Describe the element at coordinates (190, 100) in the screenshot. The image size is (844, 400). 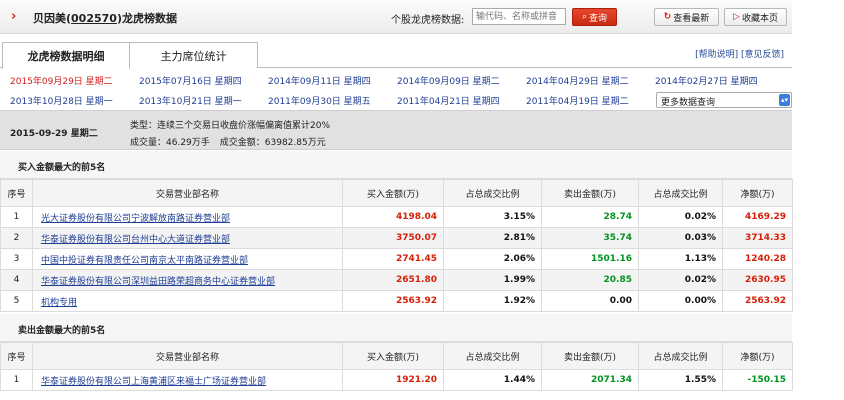
I see `date-link: 2013年10月21日 星期一` at that location.